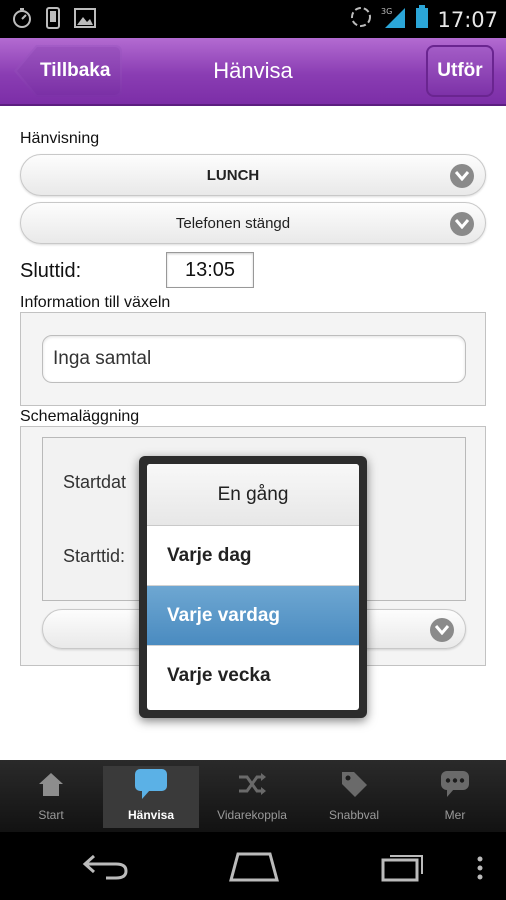  Describe the element at coordinates (455, 784) in the screenshot. I see `chat-dots-icon` at that location.